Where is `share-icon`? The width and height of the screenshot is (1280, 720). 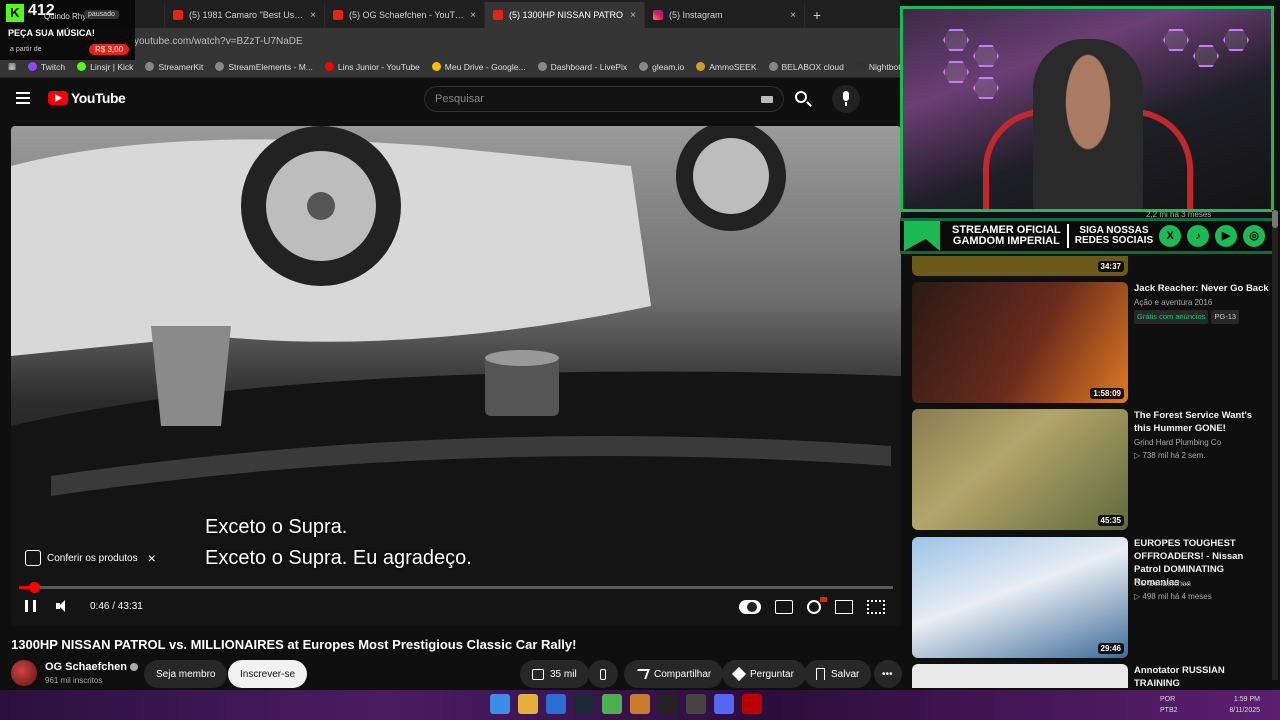
share-icon is located at coordinates (642, 674).